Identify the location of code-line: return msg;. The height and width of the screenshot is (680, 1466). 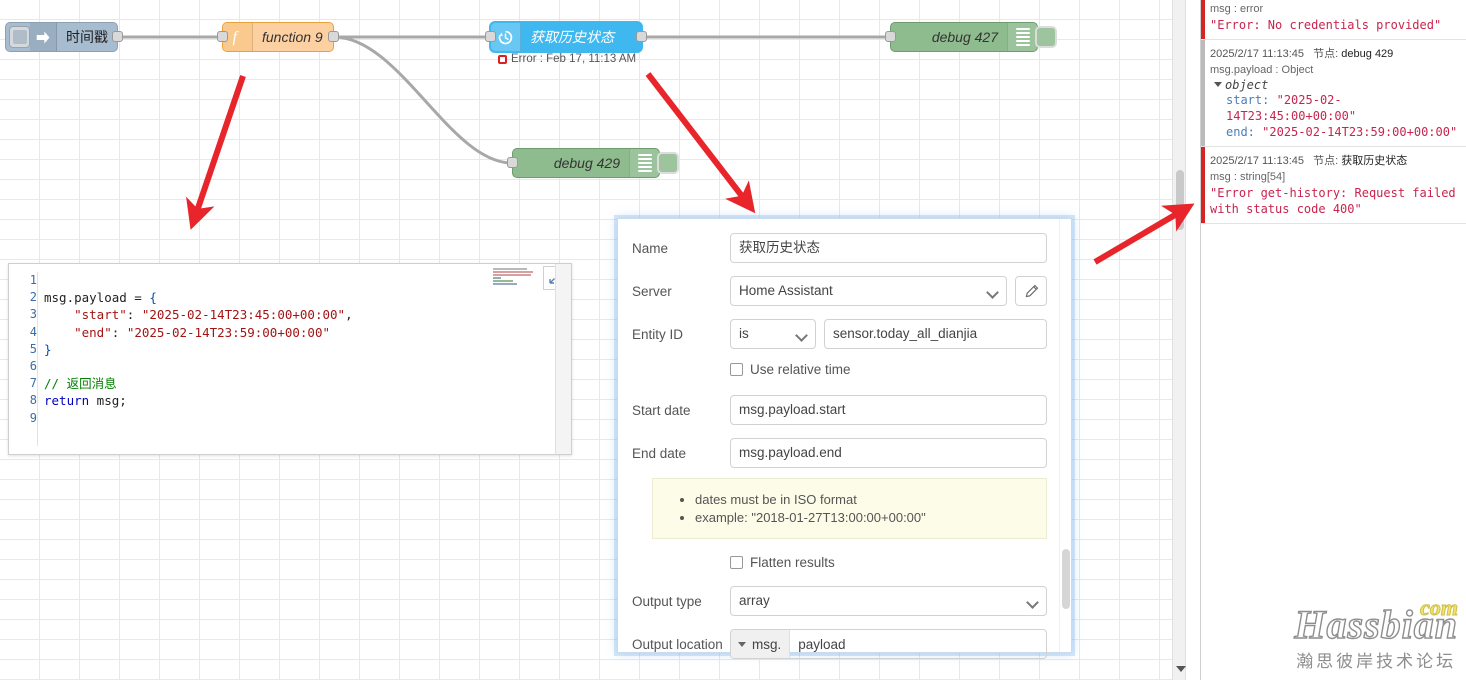
(85, 401).